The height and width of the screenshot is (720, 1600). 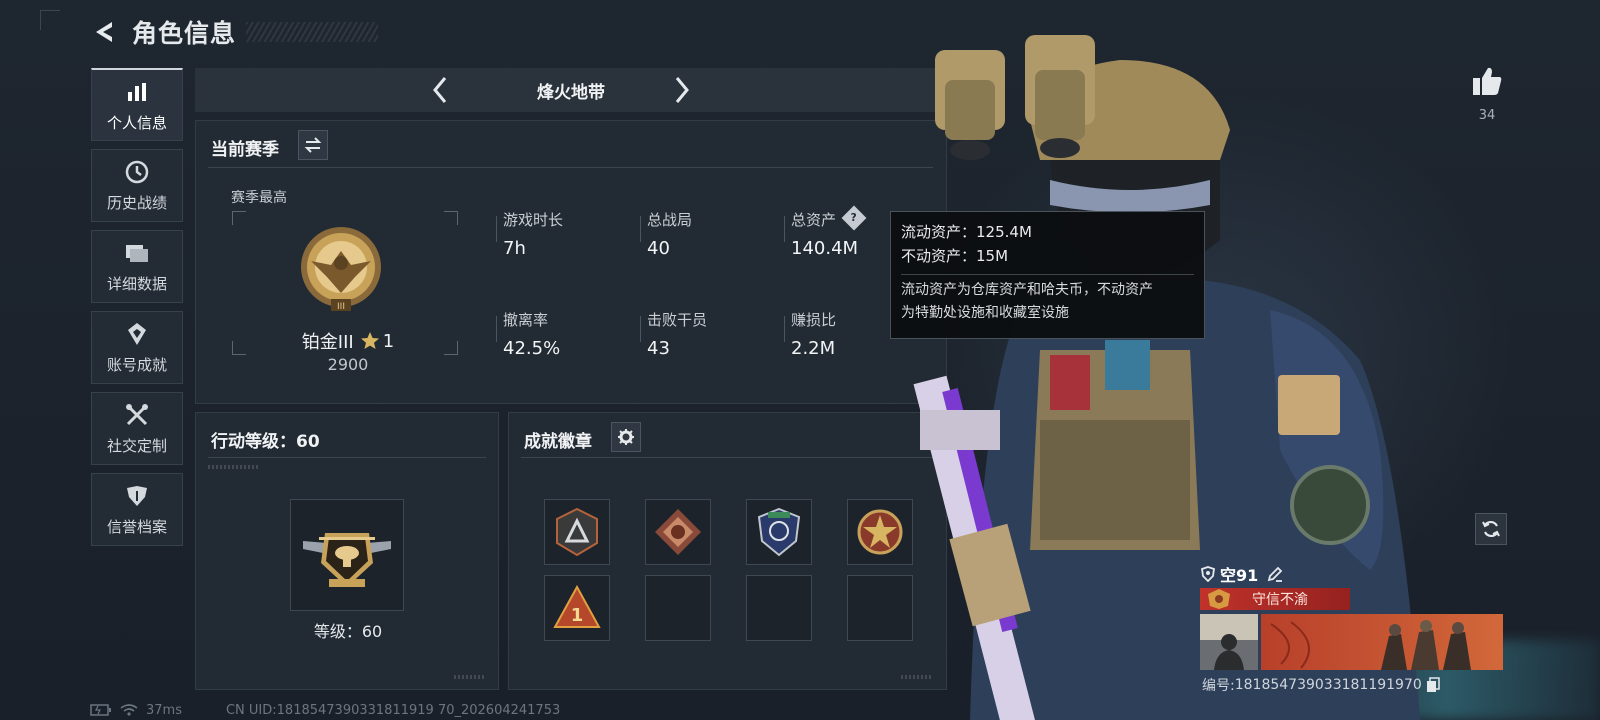 I want to click on stat-label-extraction-rate: 撤离率, so click(x=526, y=320).